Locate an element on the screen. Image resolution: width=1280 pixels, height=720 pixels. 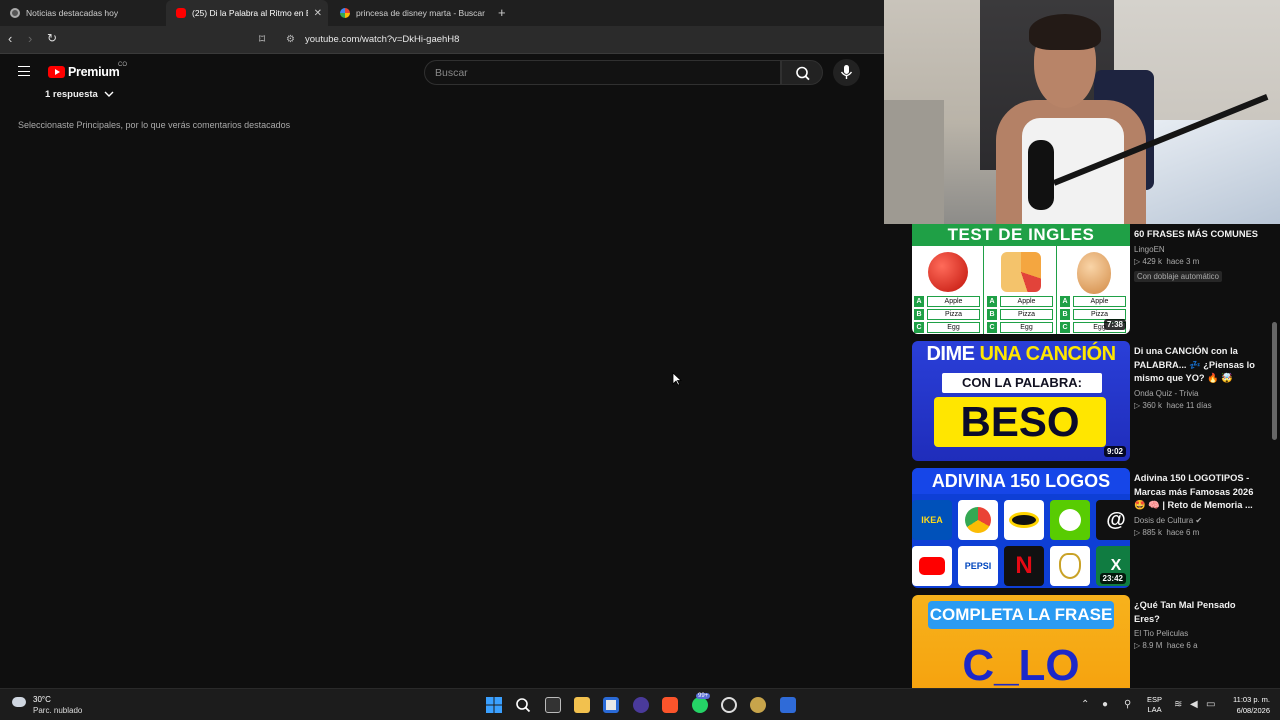
store-icon is located at coordinates (611, 705).